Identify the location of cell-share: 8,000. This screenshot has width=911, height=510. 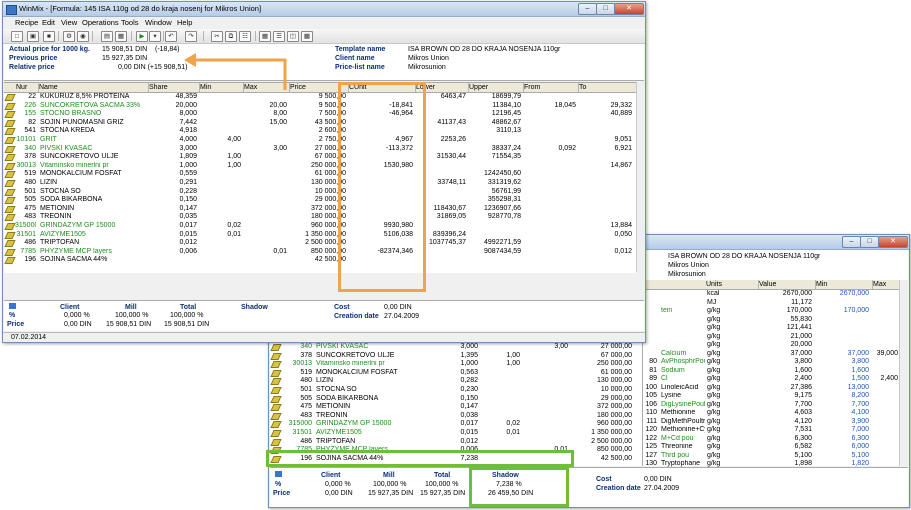
(172, 114).